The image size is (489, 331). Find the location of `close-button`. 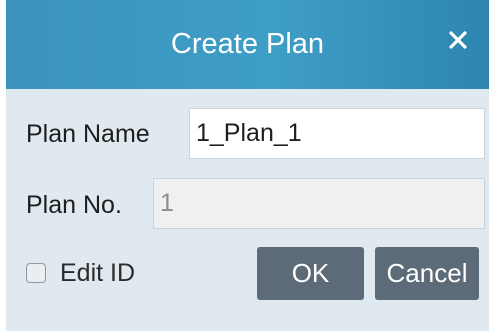

close-button is located at coordinates (458, 40).